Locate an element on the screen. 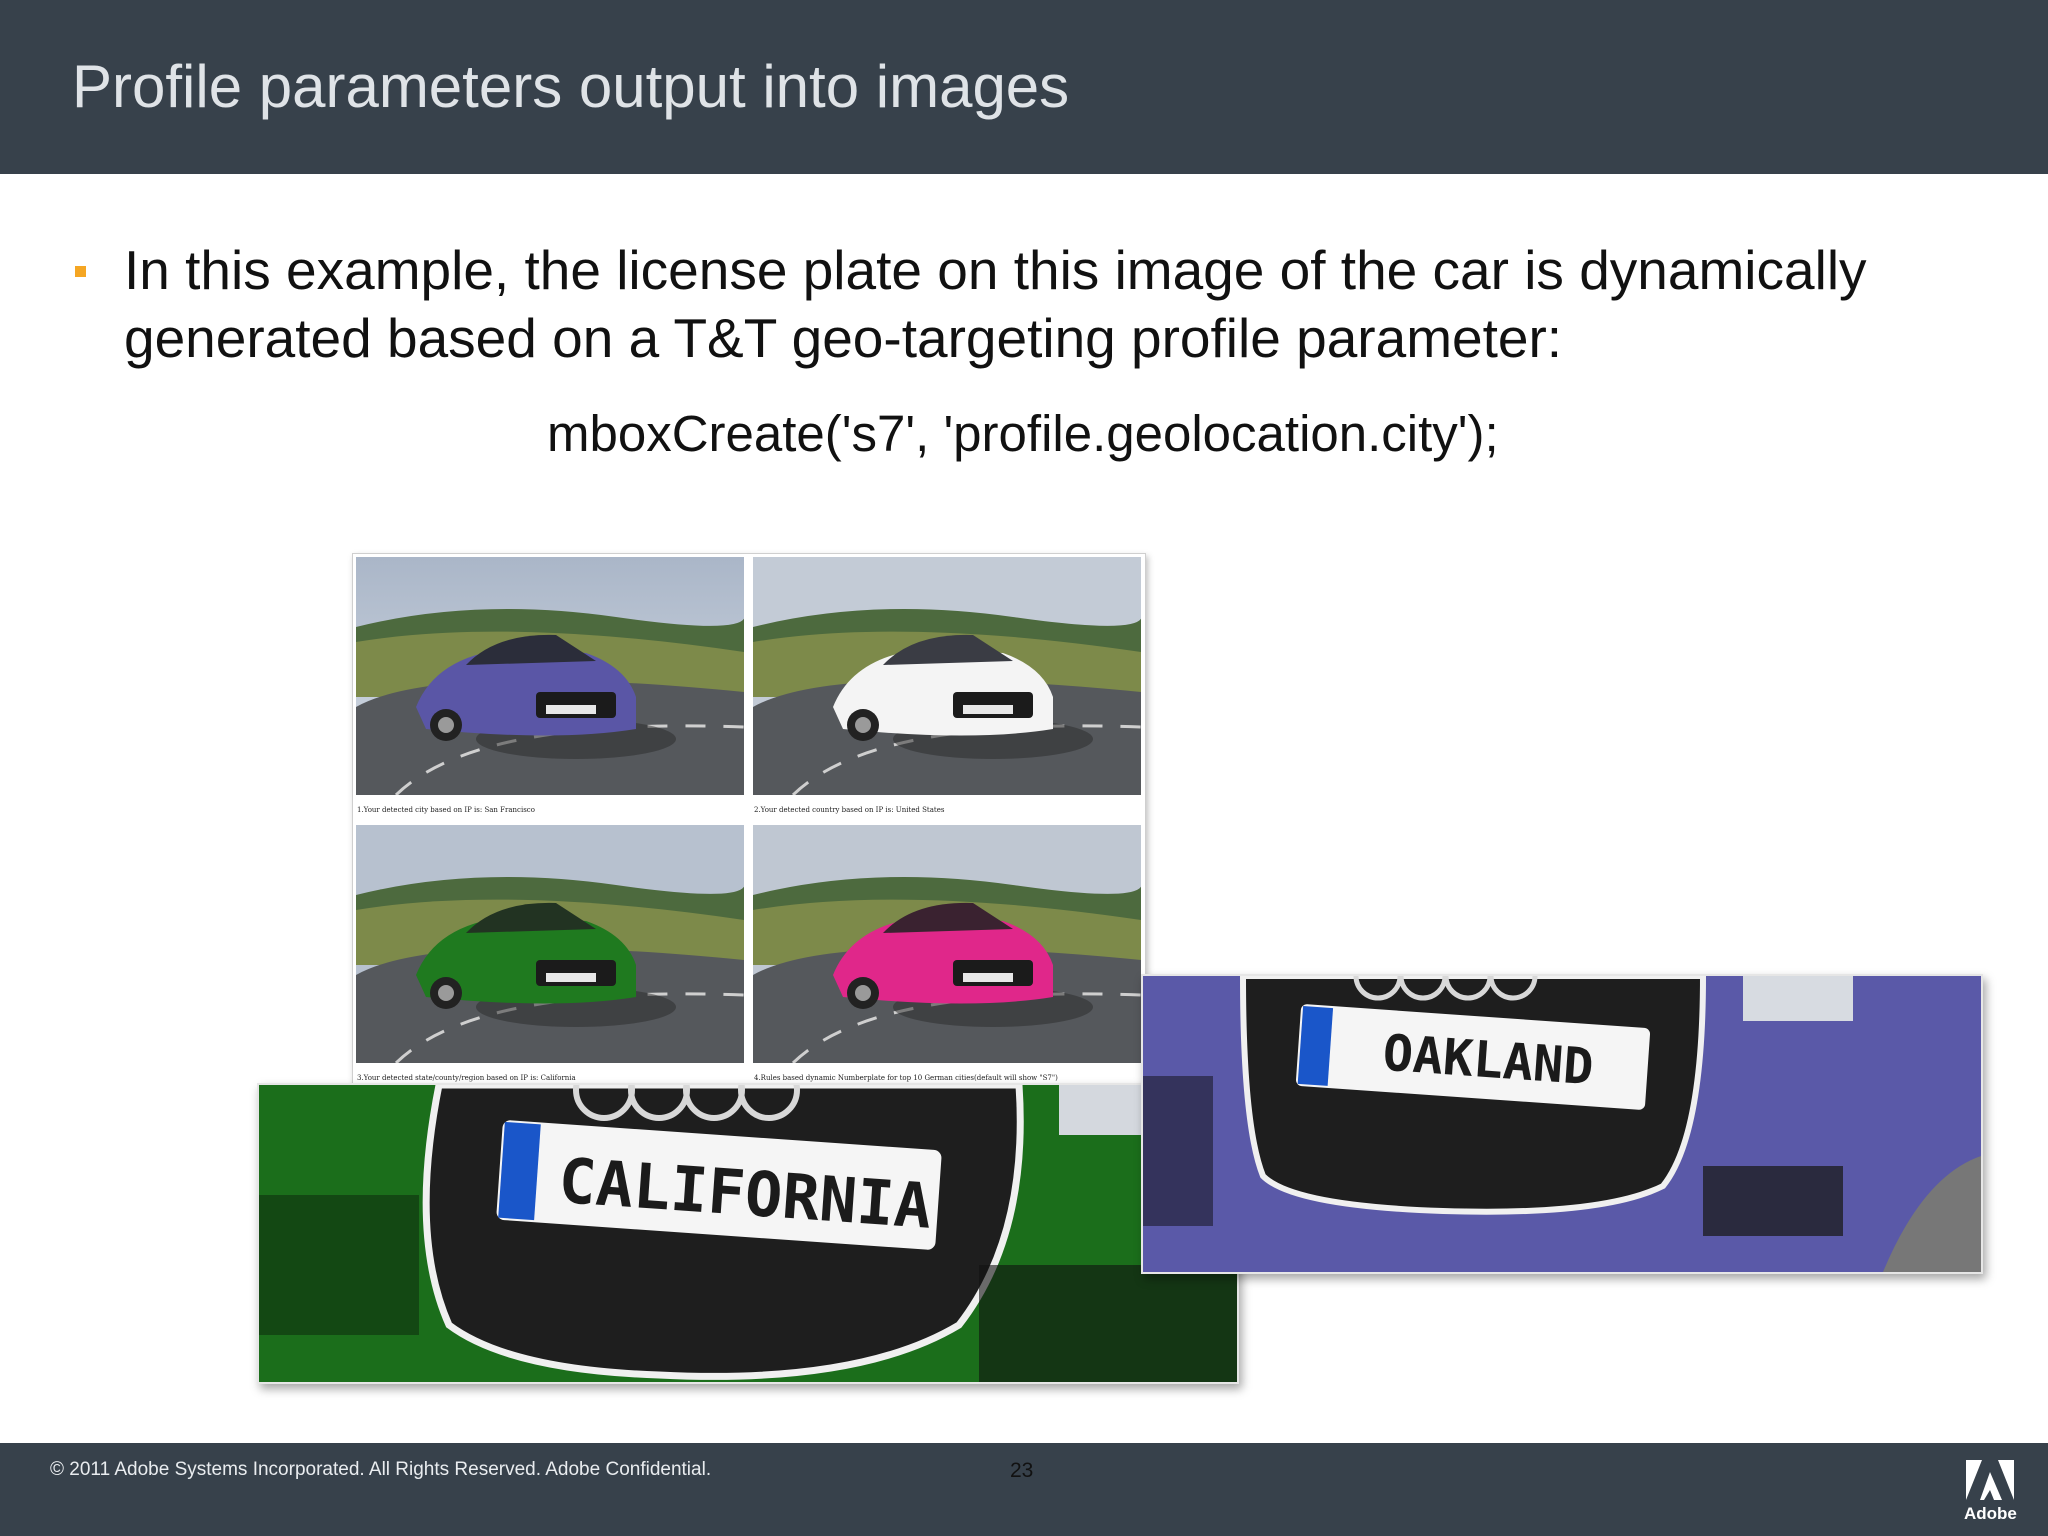  bullet-marker is located at coordinates (80, 271).